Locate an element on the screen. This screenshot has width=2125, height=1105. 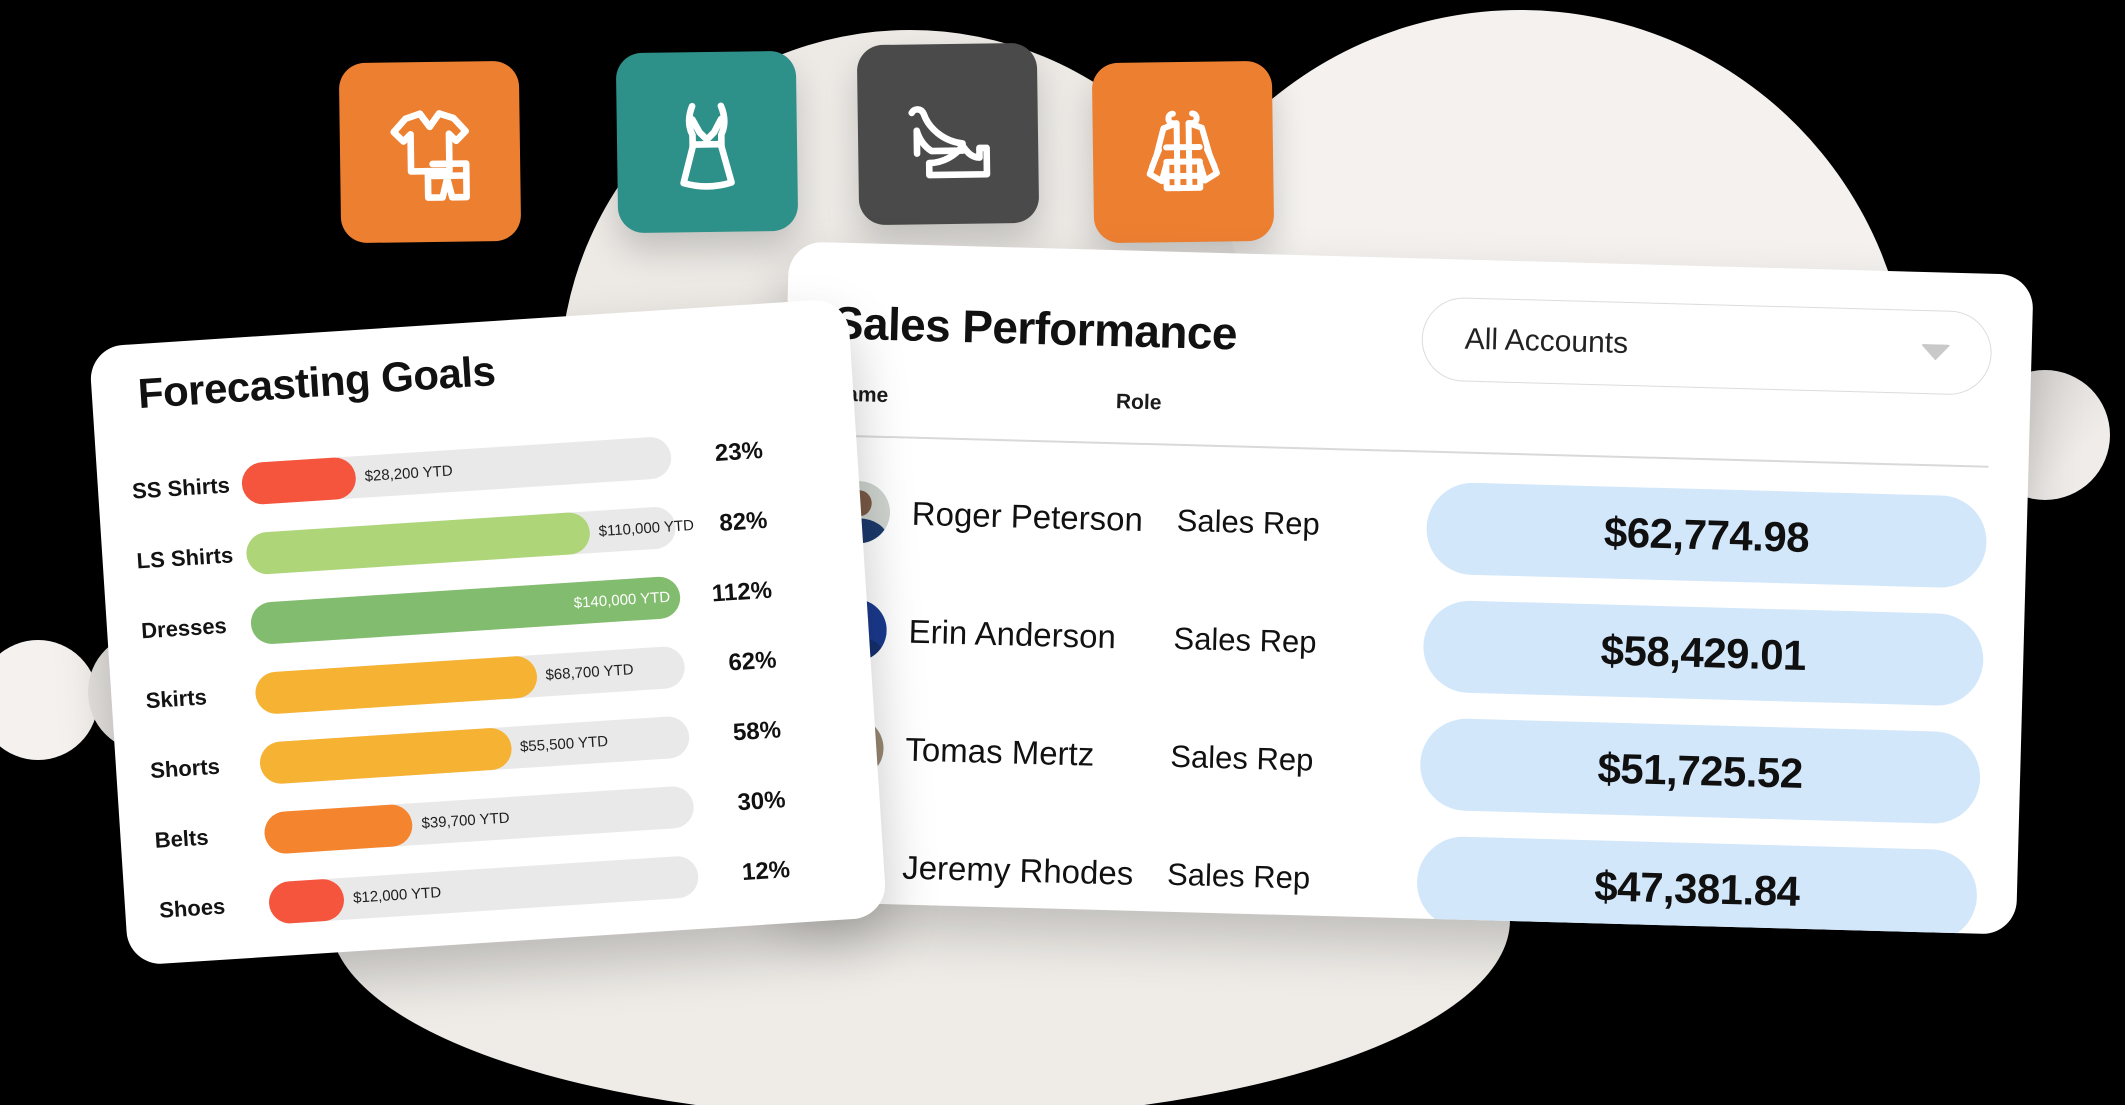
forecast-bar-ytd-label: $12,000 YTD is located at coordinates (397, 895).